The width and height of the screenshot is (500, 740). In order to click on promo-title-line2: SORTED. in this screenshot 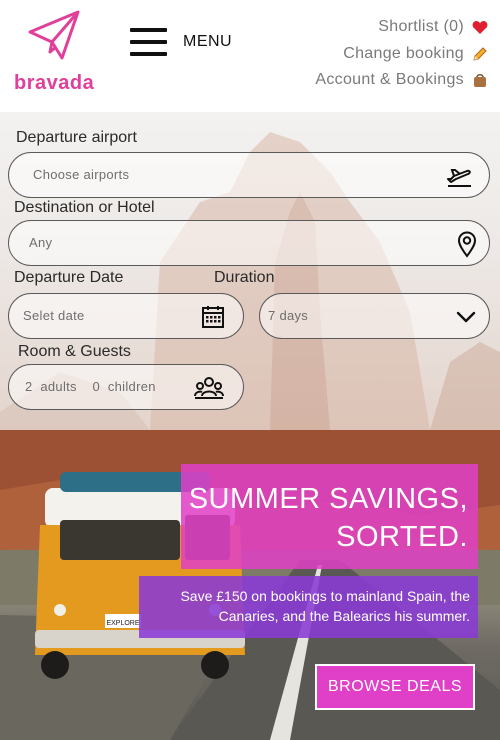, I will do `click(402, 537)`.